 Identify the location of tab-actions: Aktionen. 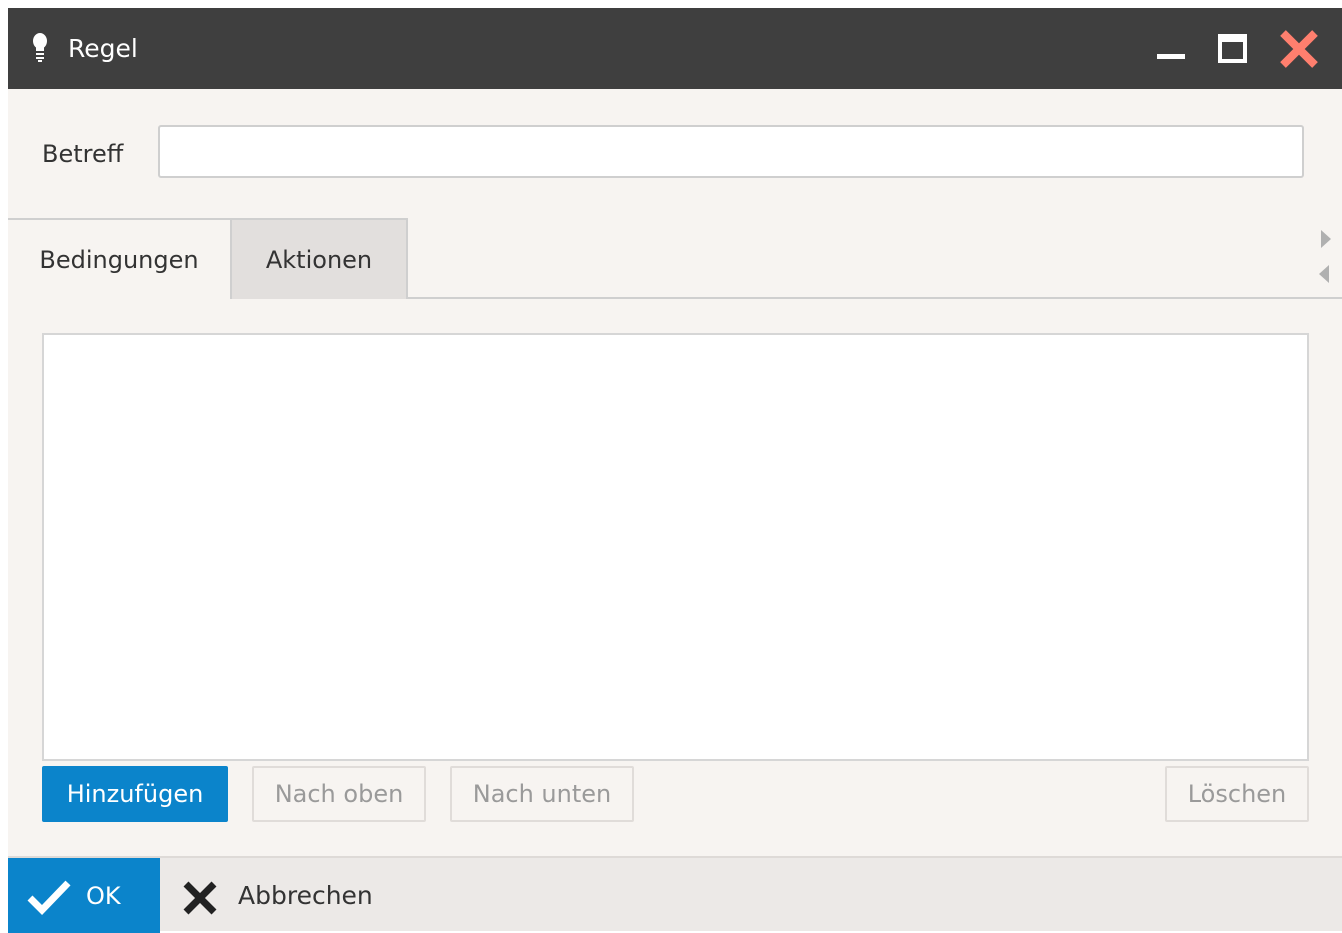
(319, 258).